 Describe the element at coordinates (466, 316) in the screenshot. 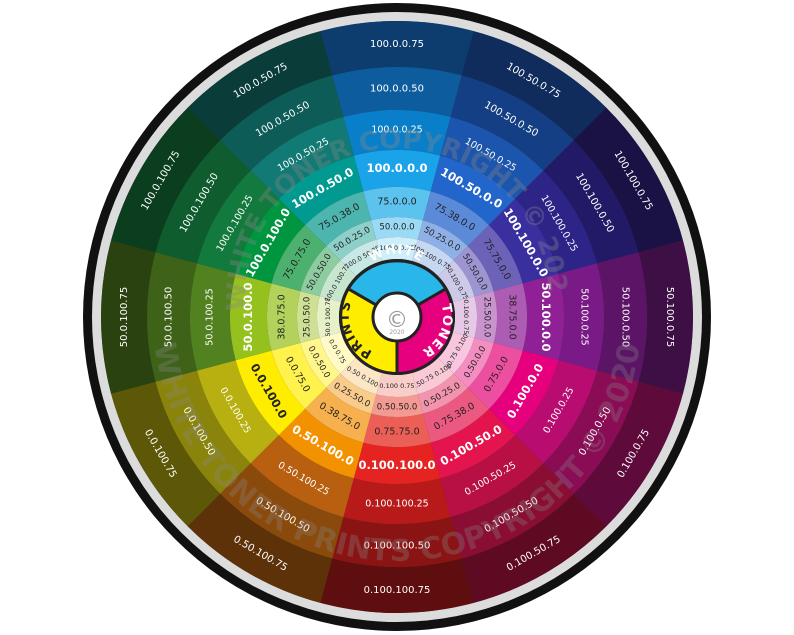

I see `wheel-label-violet-ring-6: 0.100 0.75` at that location.